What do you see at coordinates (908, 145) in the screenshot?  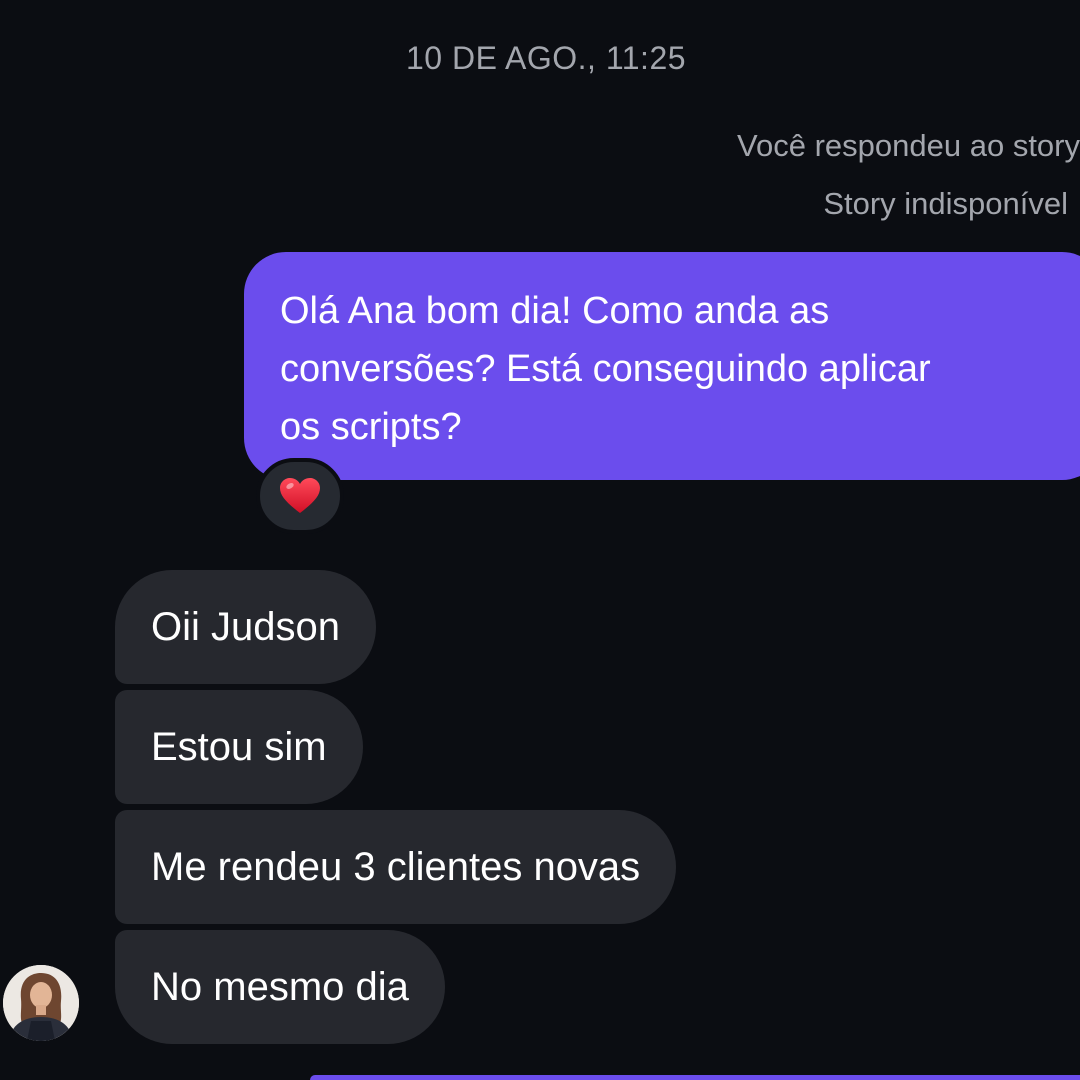 I see `story-reply-note: Você respondeu ao story` at bounding box center [908, 145].